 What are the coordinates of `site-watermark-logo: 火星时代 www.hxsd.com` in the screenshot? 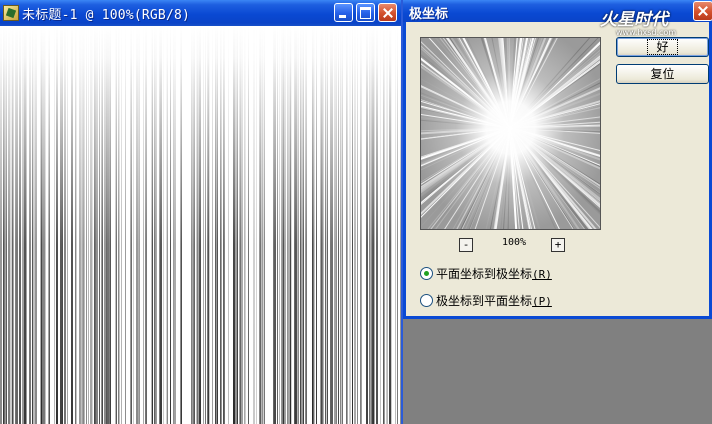 It's located at (638, 21).